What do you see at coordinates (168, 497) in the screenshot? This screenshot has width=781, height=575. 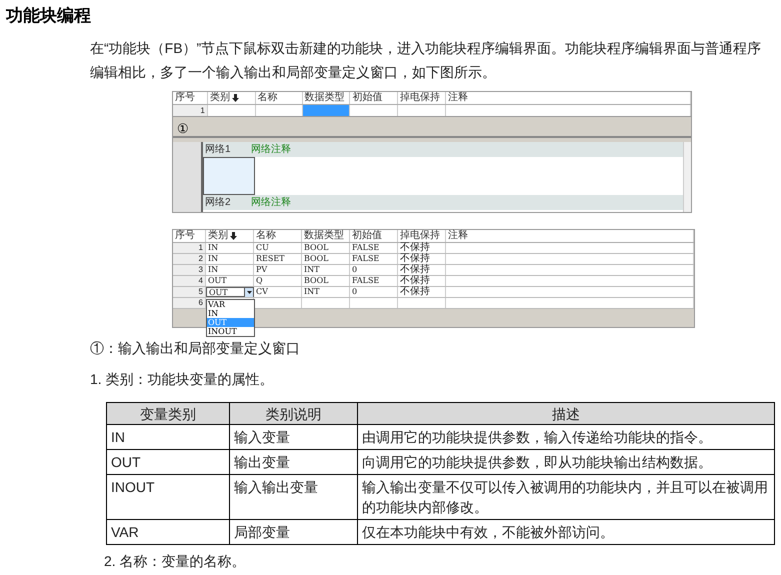 I see `table-cell: INOUT` at bounding box center [168, 497].